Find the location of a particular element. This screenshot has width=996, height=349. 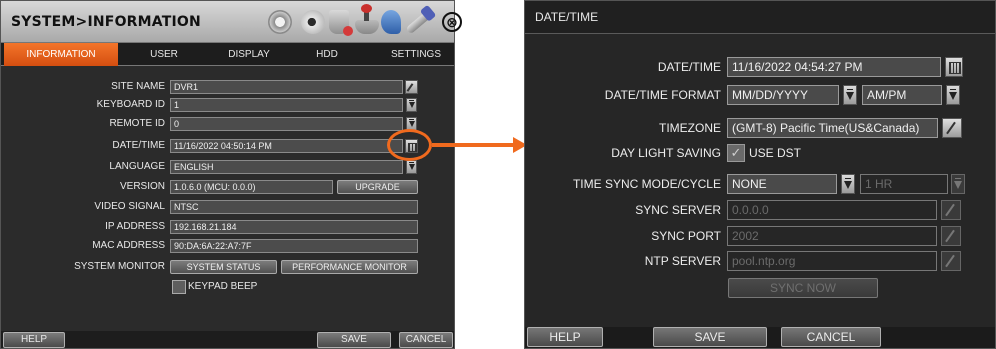

camera-icon is located at coordinates (313, 22).